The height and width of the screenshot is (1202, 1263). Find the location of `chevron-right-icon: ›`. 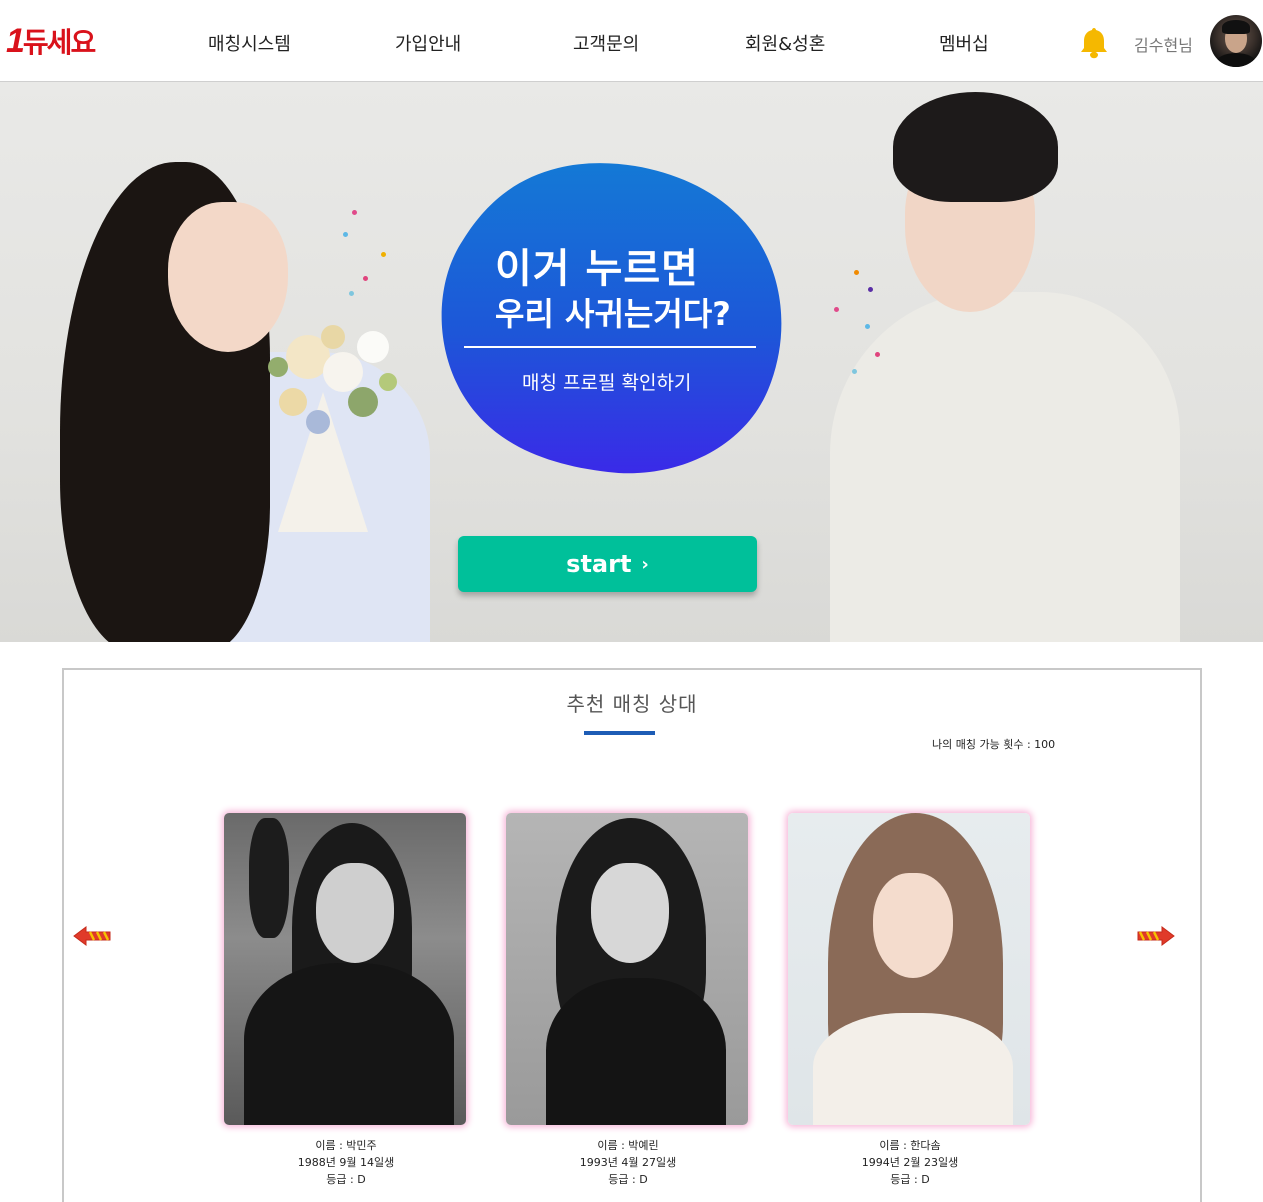

chevron-right-icon: › is located at coordinates (645, 564).